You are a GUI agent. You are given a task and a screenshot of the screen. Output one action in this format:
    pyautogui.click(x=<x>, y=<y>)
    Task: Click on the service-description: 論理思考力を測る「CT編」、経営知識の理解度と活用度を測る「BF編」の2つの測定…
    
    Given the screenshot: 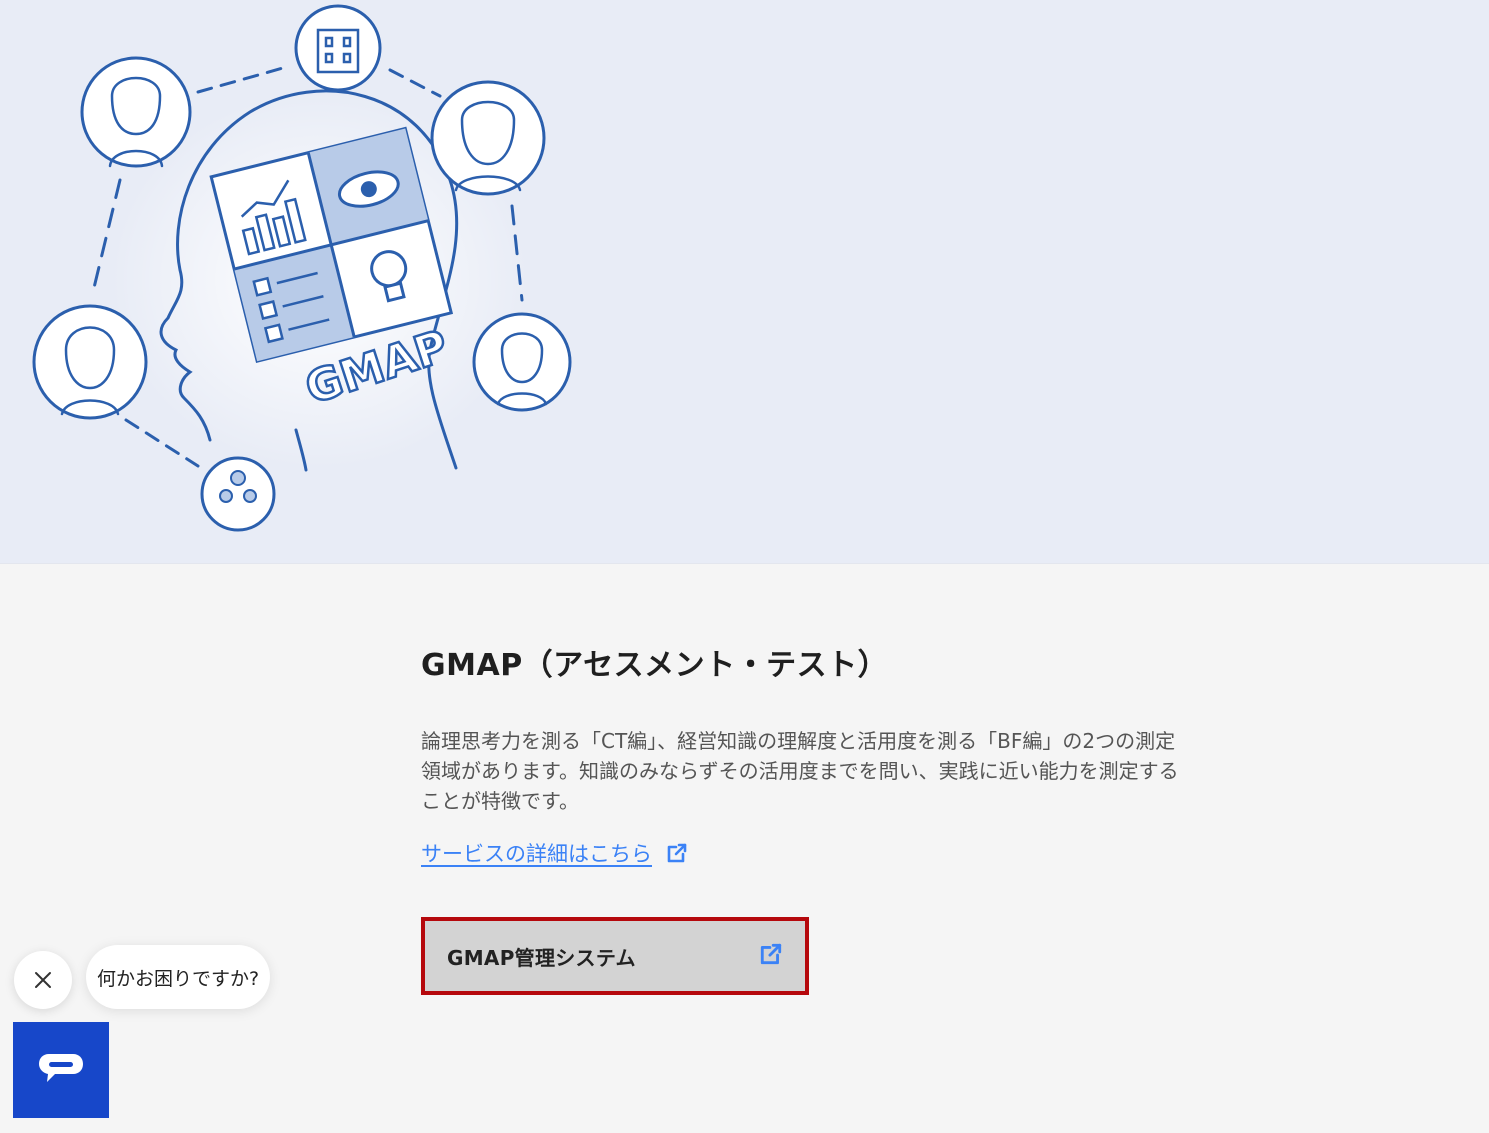 What is the action you would take?
    pyautogui.click(x=821, y=771)
    